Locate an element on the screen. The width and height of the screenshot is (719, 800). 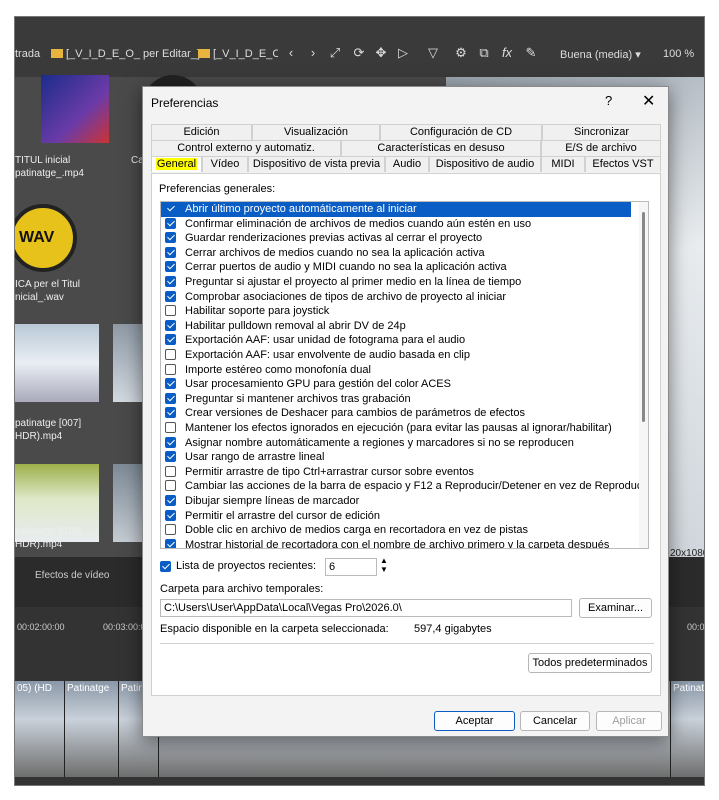
preference-option: Dibujar siempre líneas de marcador is located at coordinates (396, 501).